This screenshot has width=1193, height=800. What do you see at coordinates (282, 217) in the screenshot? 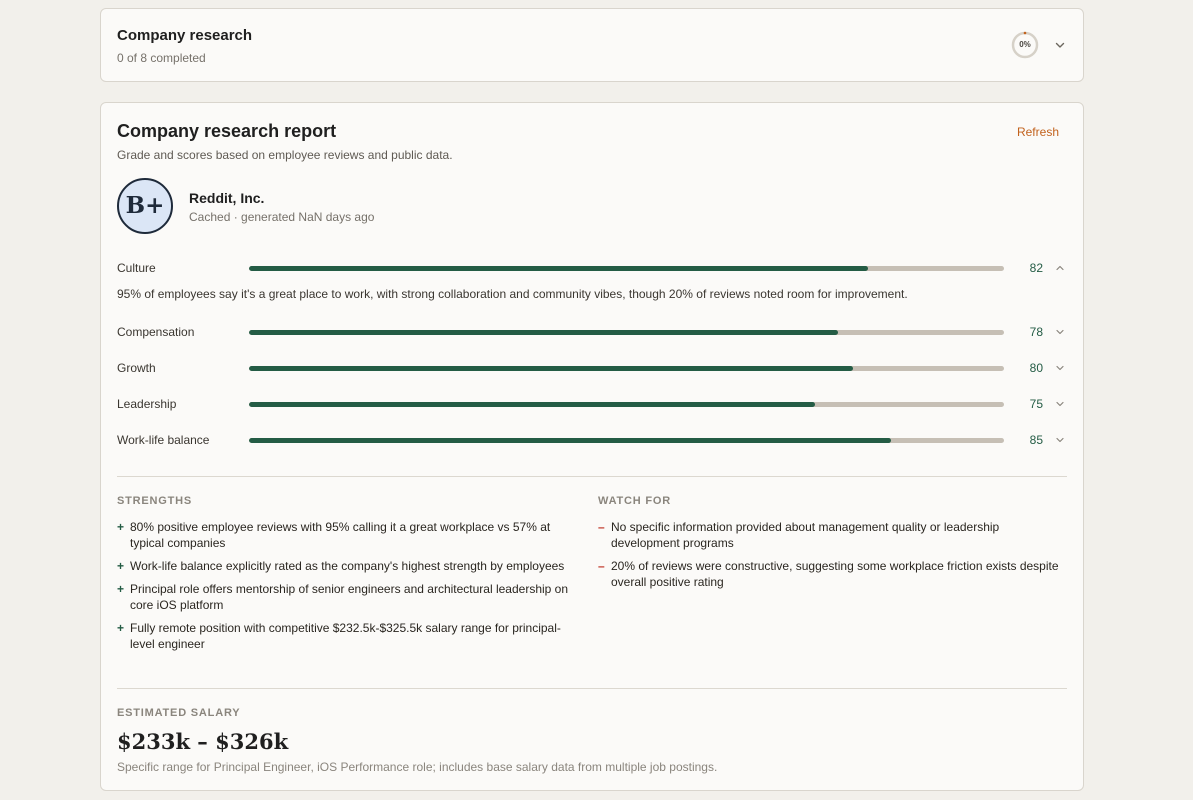
I see `cache-status: Cached · generated NaN days ago` at bounding box center [282, 217].